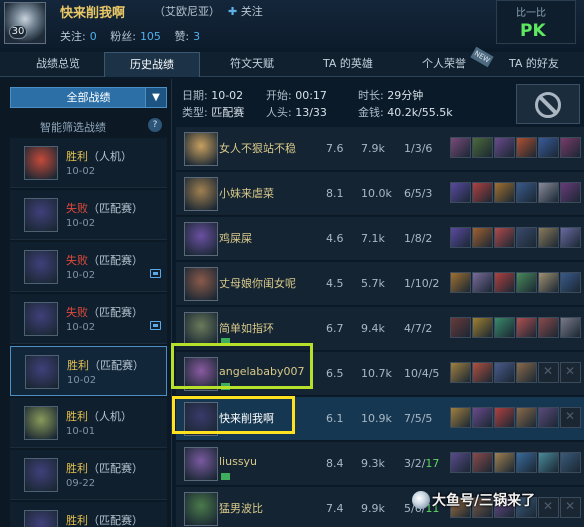  What do you see at coordinates (335, 373) in the screenshot?
I see `player-score: 6.5` at bounding box center [335, 373].